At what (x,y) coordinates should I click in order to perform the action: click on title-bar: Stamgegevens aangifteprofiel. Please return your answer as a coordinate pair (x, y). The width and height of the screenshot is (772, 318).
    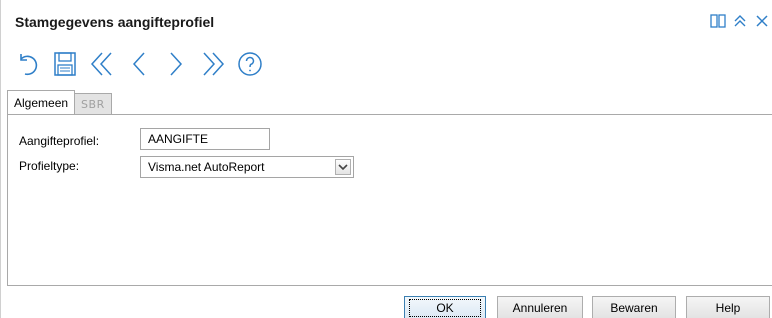
    Looking at the image, I should click on (386, 20).